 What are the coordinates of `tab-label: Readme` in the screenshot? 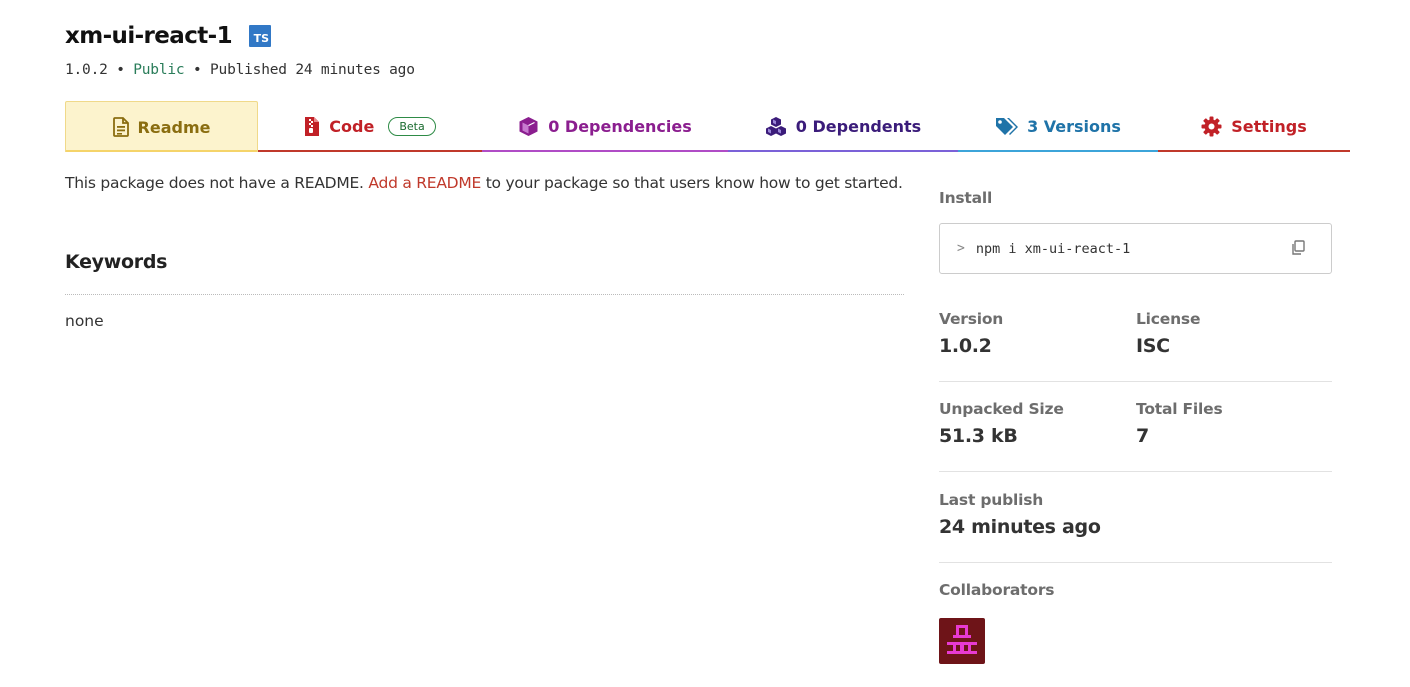 It's located at (174, 127).